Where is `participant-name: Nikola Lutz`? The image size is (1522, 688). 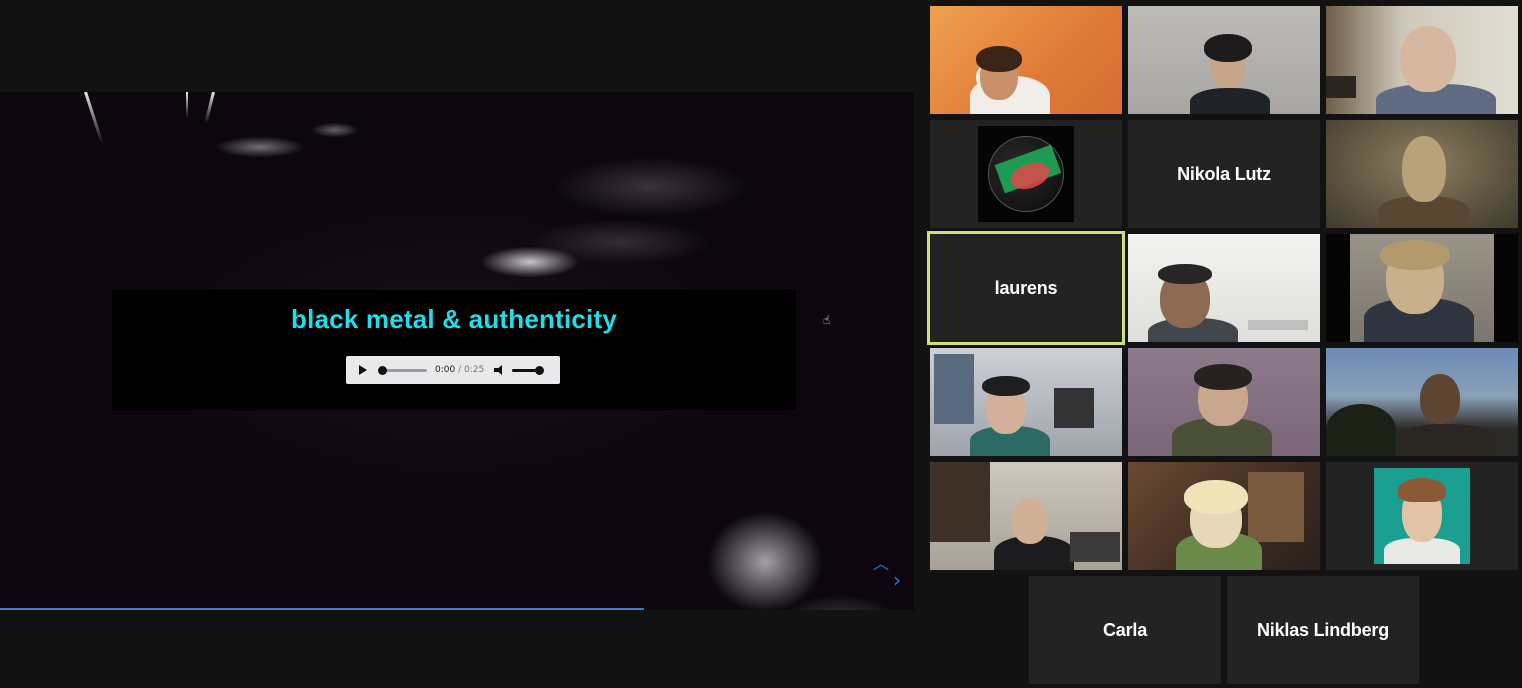 participant-name: Nikola Lutz is located at coordinates (1224, 173).